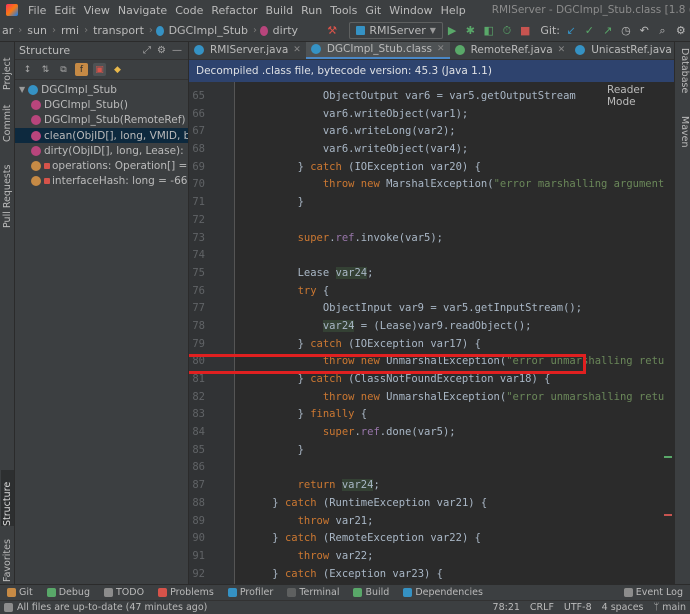 The image size is (690, 614). Describe the element at coordinates (670, 607) in the screenshot. I see `git-branch: ᛘ main` at that location.